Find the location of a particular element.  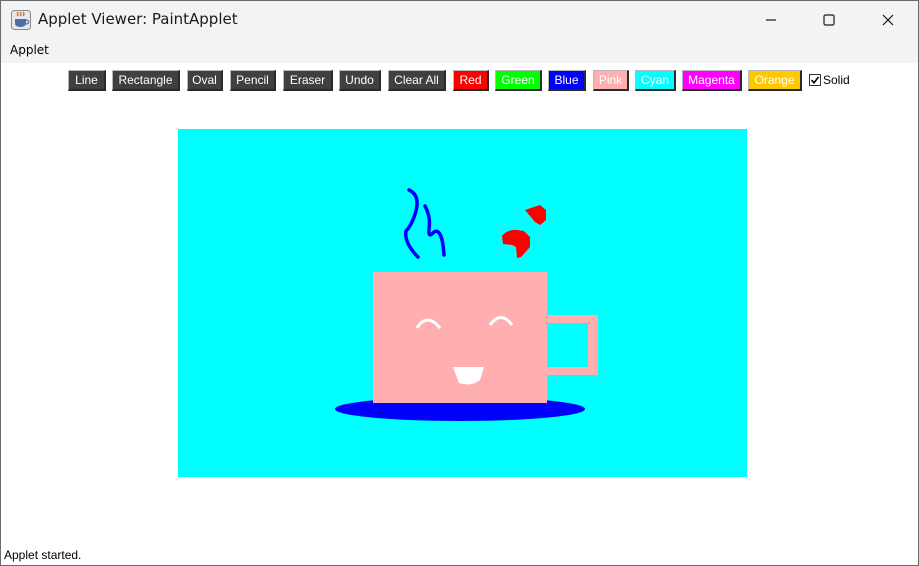

pencil-button: Pencil is located at coordinates (253, 80).